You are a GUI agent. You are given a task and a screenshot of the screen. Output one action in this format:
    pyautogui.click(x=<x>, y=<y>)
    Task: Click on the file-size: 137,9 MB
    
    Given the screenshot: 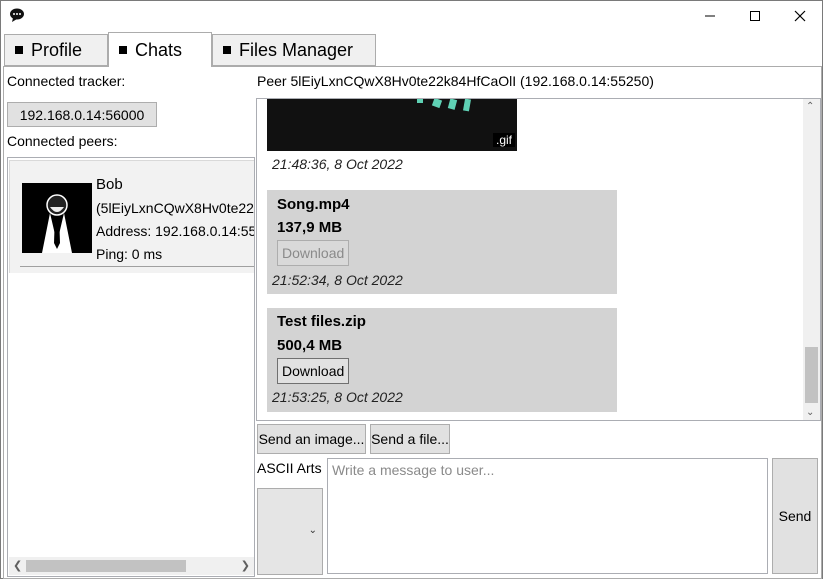 What is the action you would take?
    pyautogui.click(x=310, y=227)
    